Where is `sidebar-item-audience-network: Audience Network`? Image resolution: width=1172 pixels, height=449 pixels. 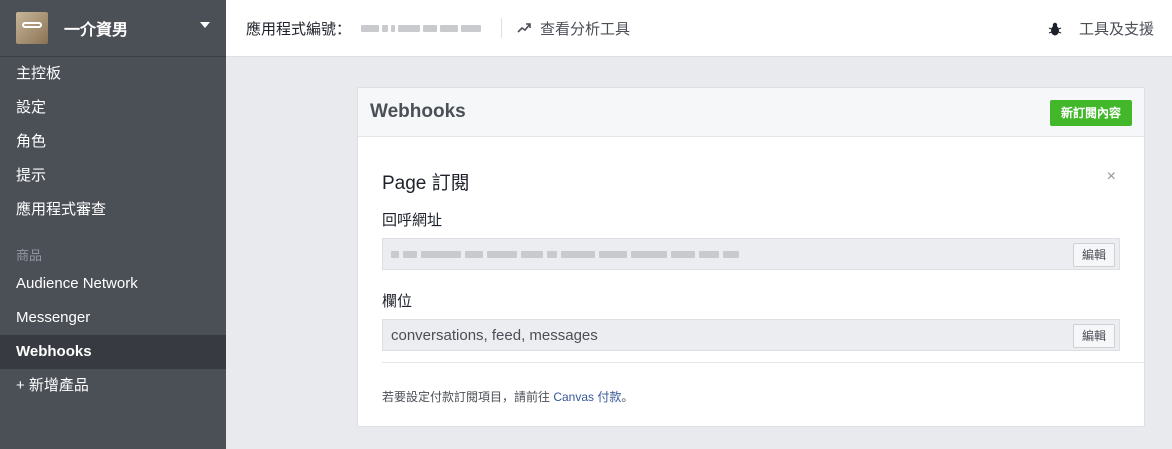
sidebar-item-audience-network: Audience Network is located at coordinates (113, 284).